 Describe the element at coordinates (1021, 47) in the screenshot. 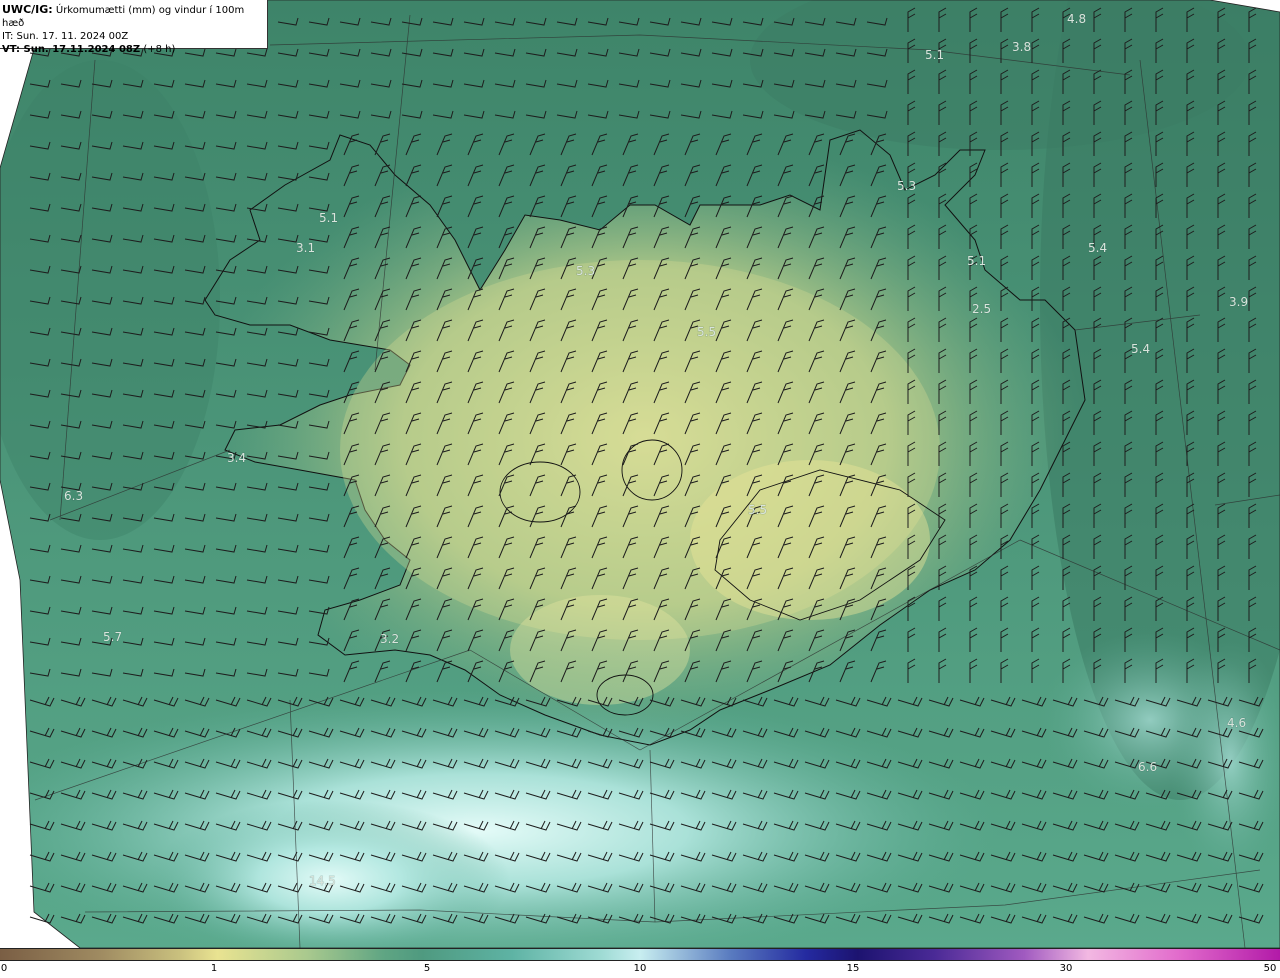

I see `value-label: 3.8` at that location.